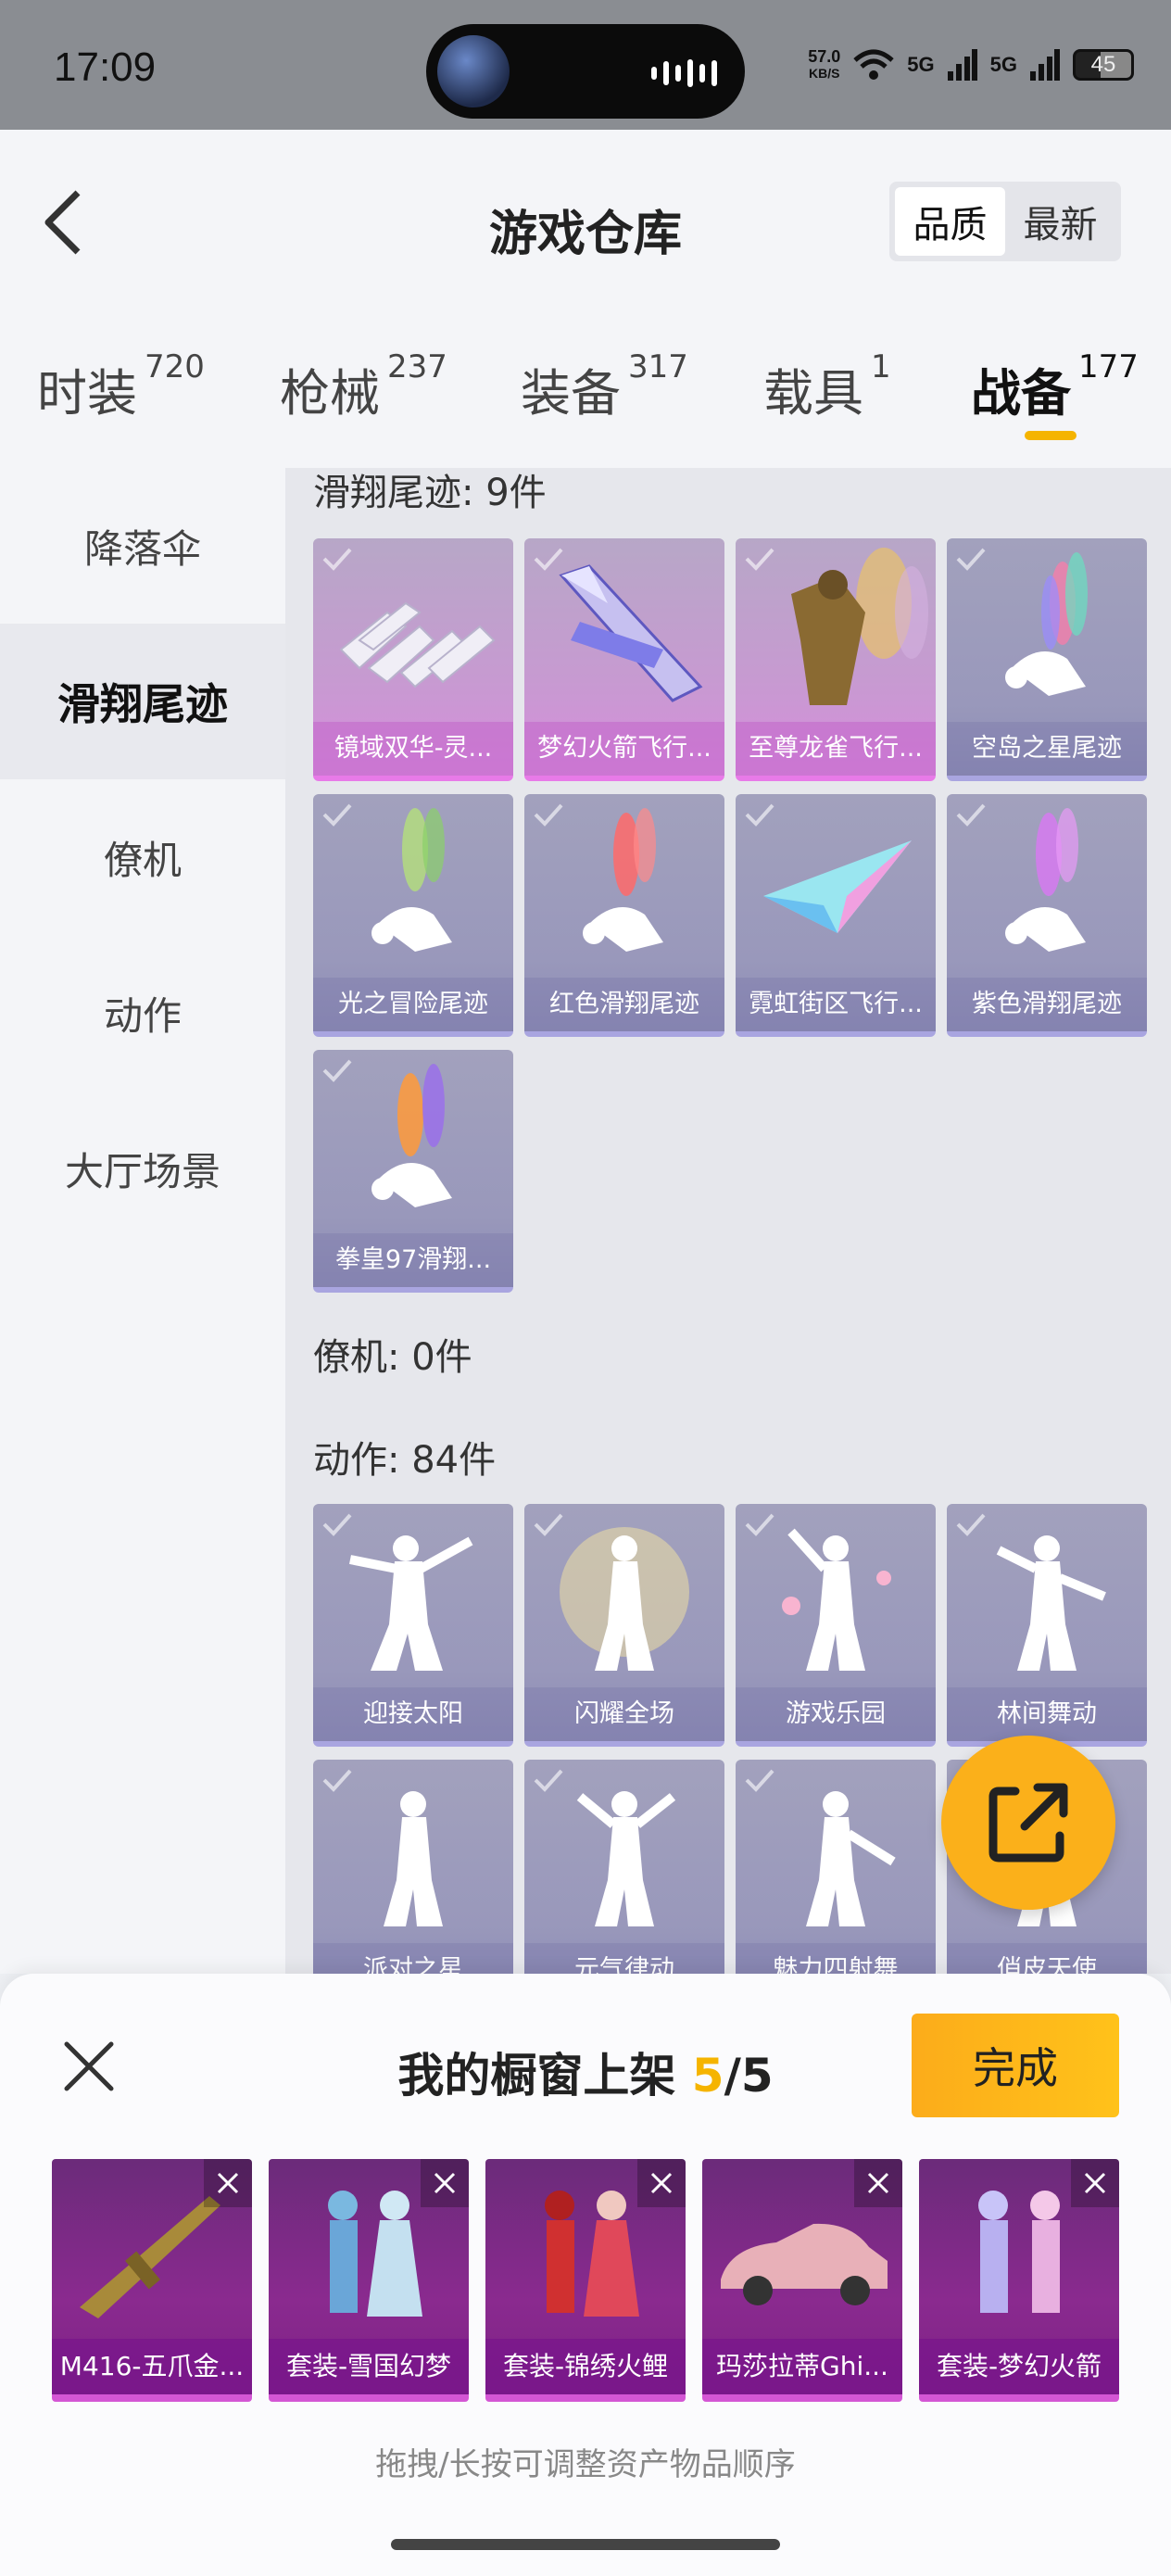  Describe the element at coordinates (585, 2545) in the screenshot. I see `home-indicator` at that location.